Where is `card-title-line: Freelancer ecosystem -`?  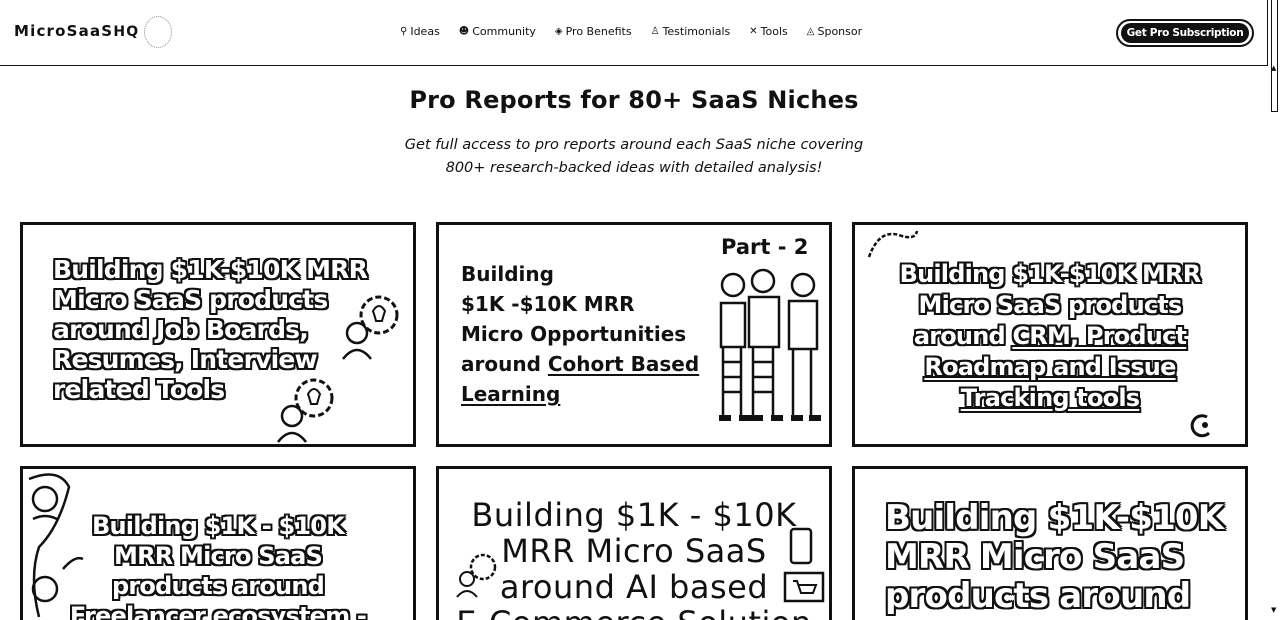
card-title-line: Freelancer ecosystem - is located at coordinates (218, 611).